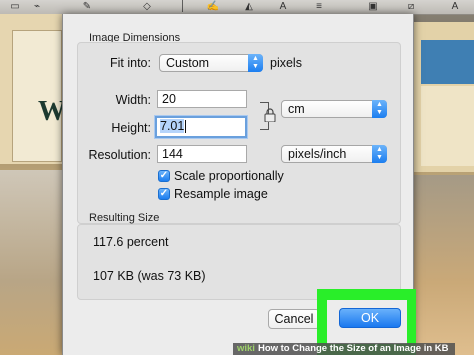 Image resolution: width=474 pixels, height=355 pixels. What do you see at coordinates (119, 155) in the screenshot?
I see `resolution-label: Resolution:` at bounding box center [119, 155].